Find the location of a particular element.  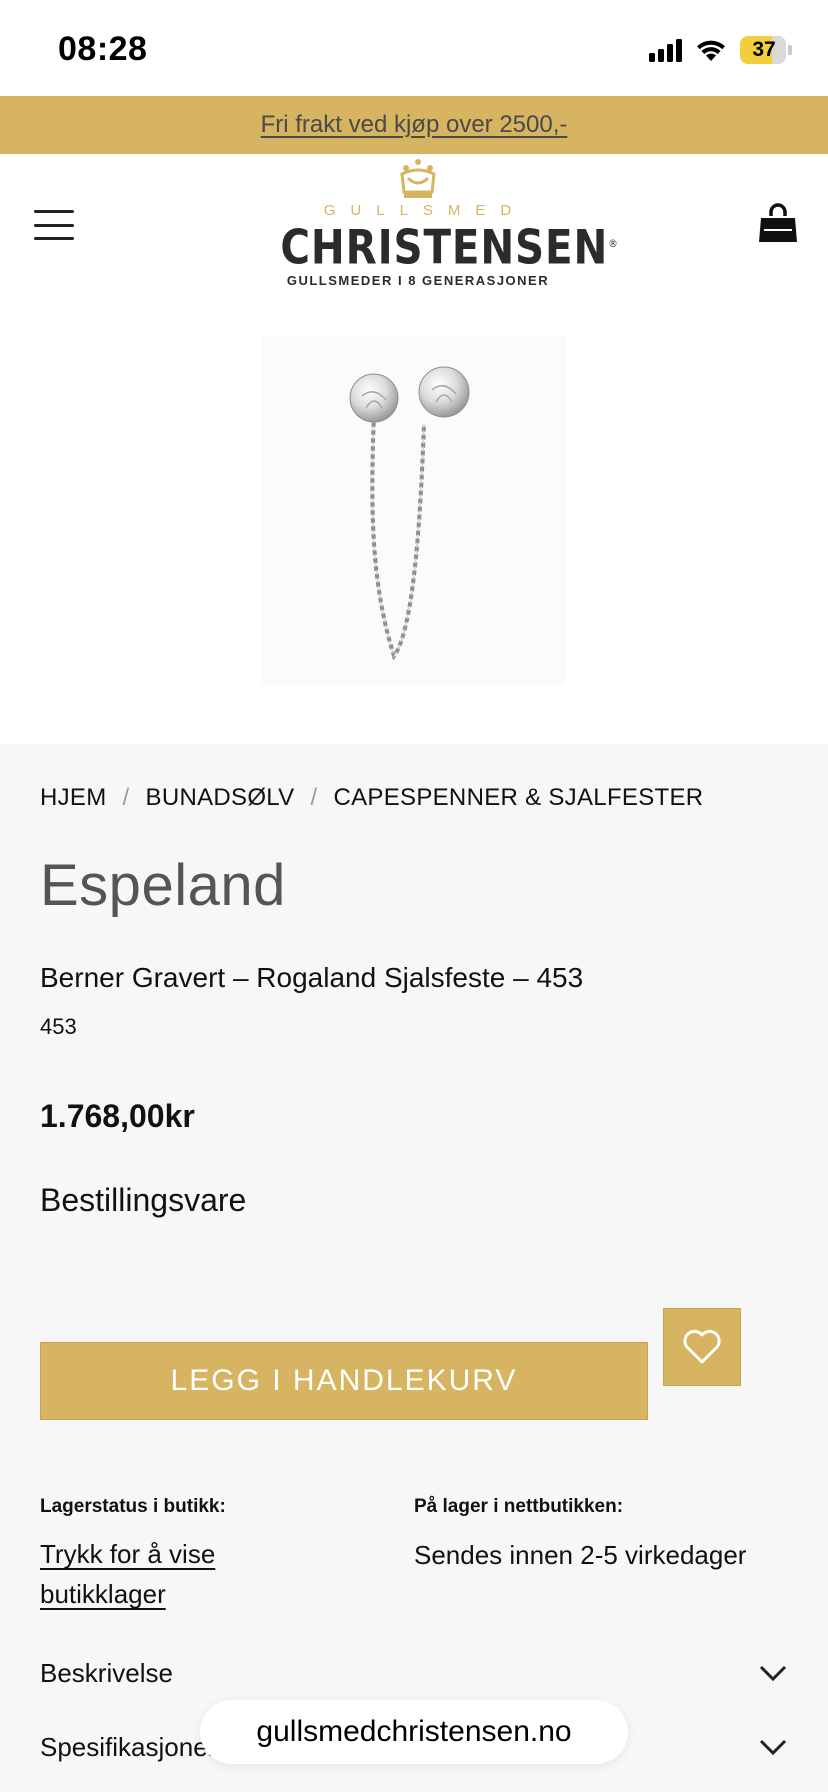

promo-banner: Fri frakt ved kjøp over 2500,- is located at coordinates (414, 125).